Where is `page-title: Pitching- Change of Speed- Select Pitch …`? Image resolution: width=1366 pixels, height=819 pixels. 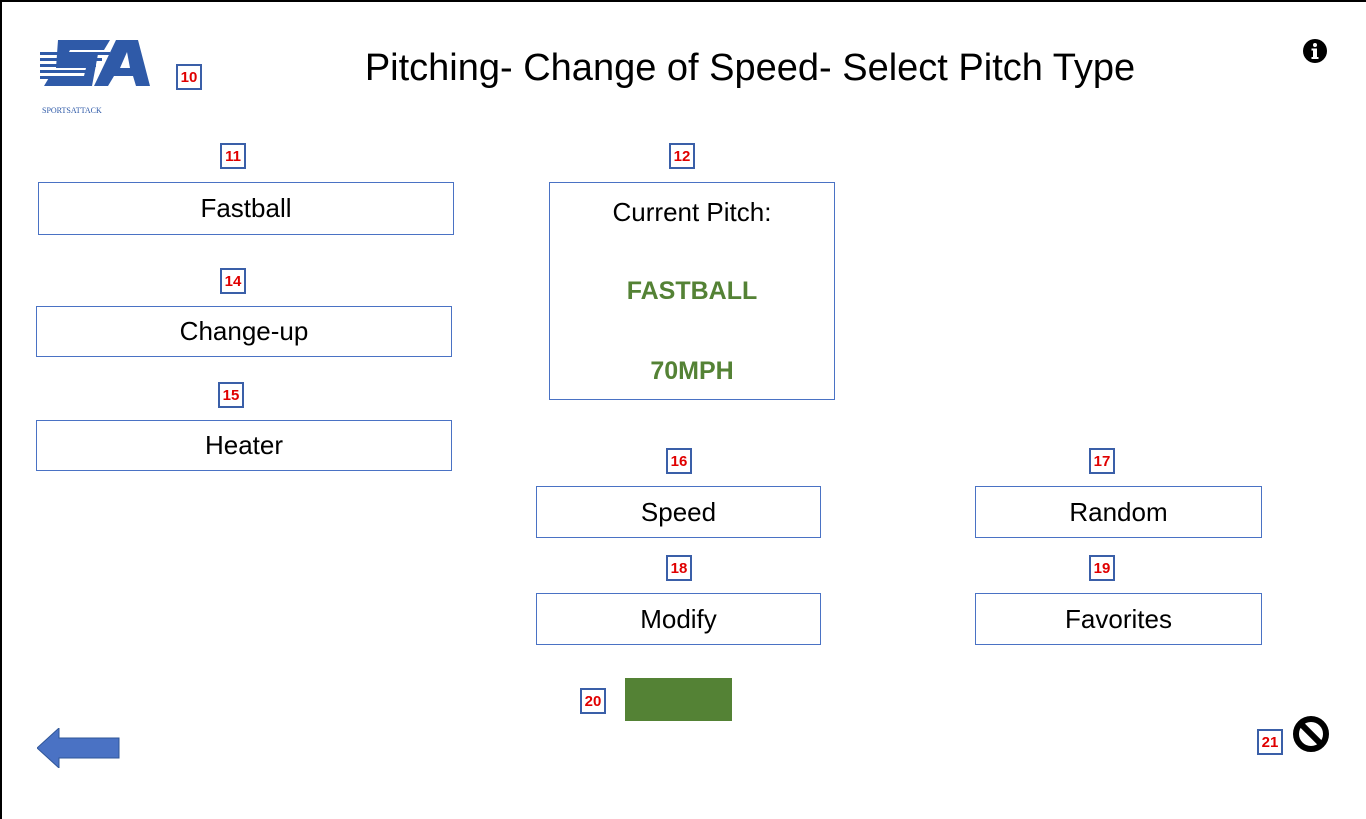 page-title: Pitching- Change of Speed- Select Pitch … is located at coordinates (750, 68).